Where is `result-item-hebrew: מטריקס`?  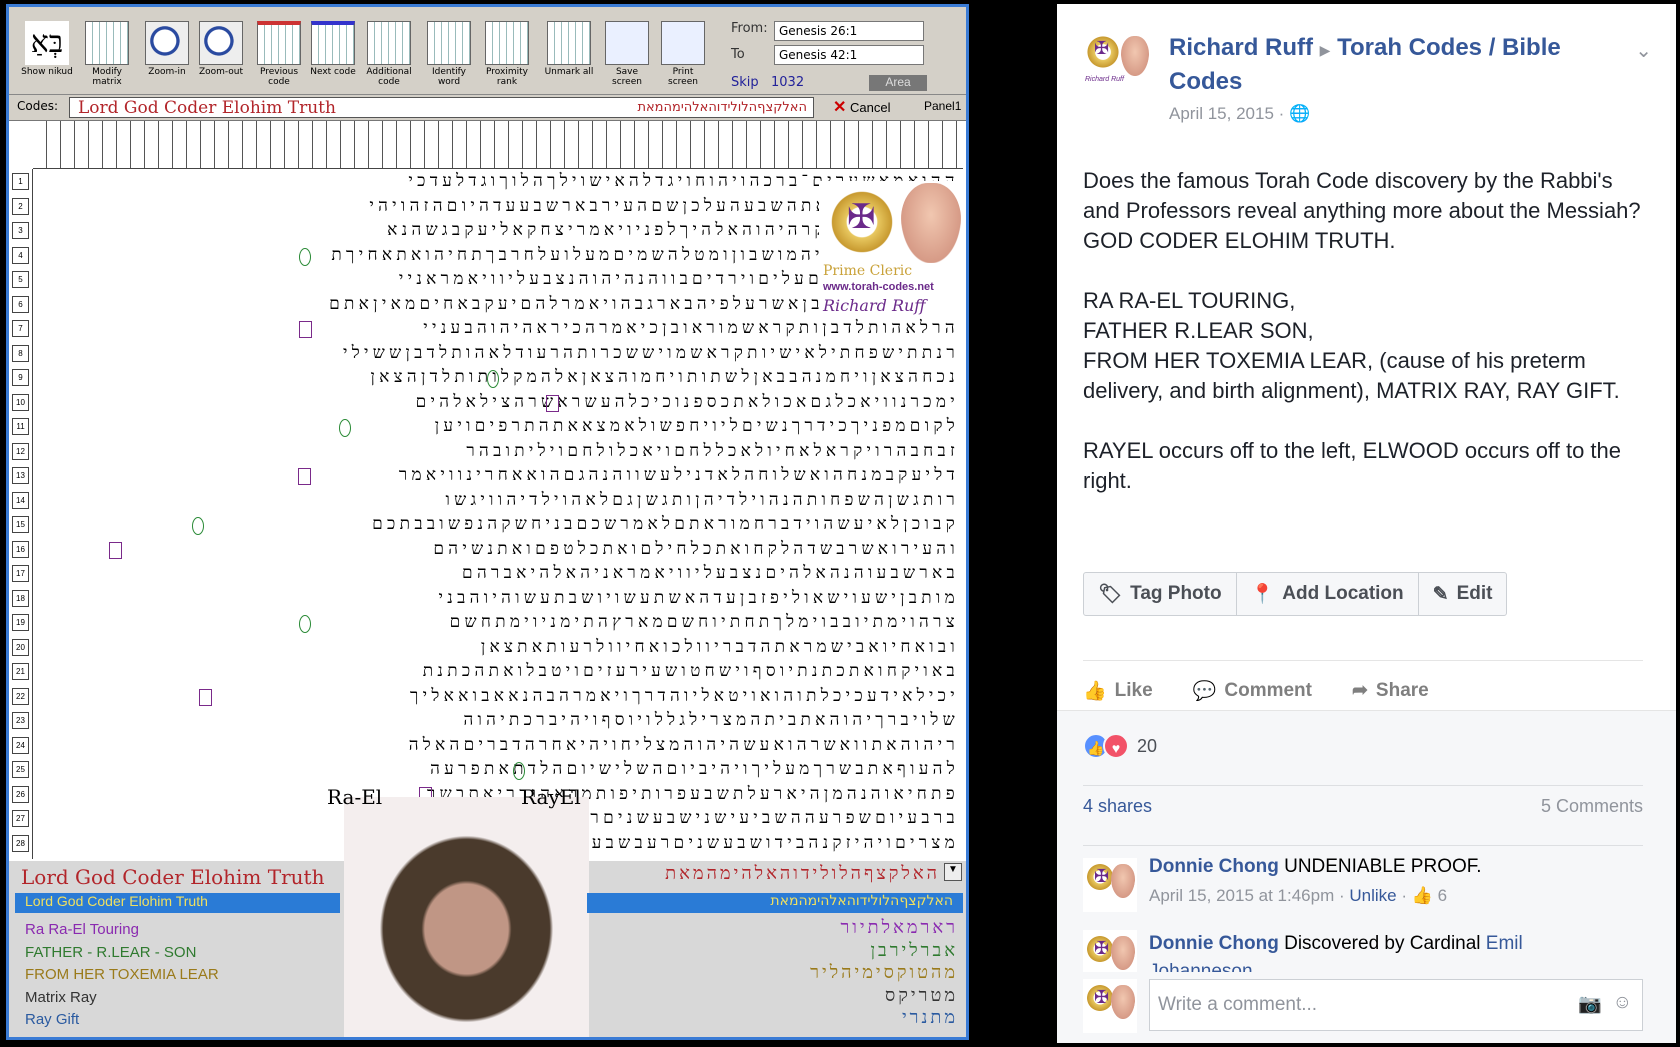
result-item-hebrew: מטריקס is located at coordinates (921, 995).